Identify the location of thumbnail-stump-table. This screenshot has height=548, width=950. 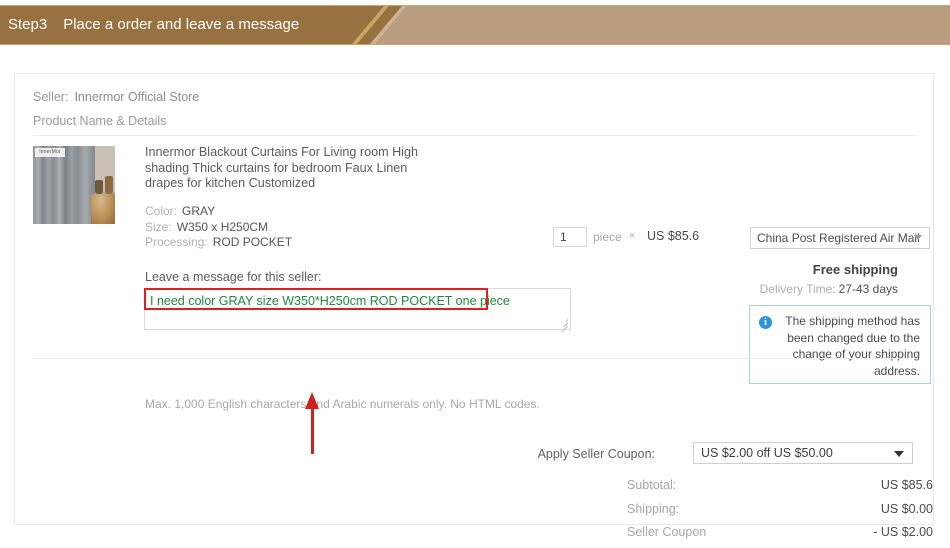
(103, 209).